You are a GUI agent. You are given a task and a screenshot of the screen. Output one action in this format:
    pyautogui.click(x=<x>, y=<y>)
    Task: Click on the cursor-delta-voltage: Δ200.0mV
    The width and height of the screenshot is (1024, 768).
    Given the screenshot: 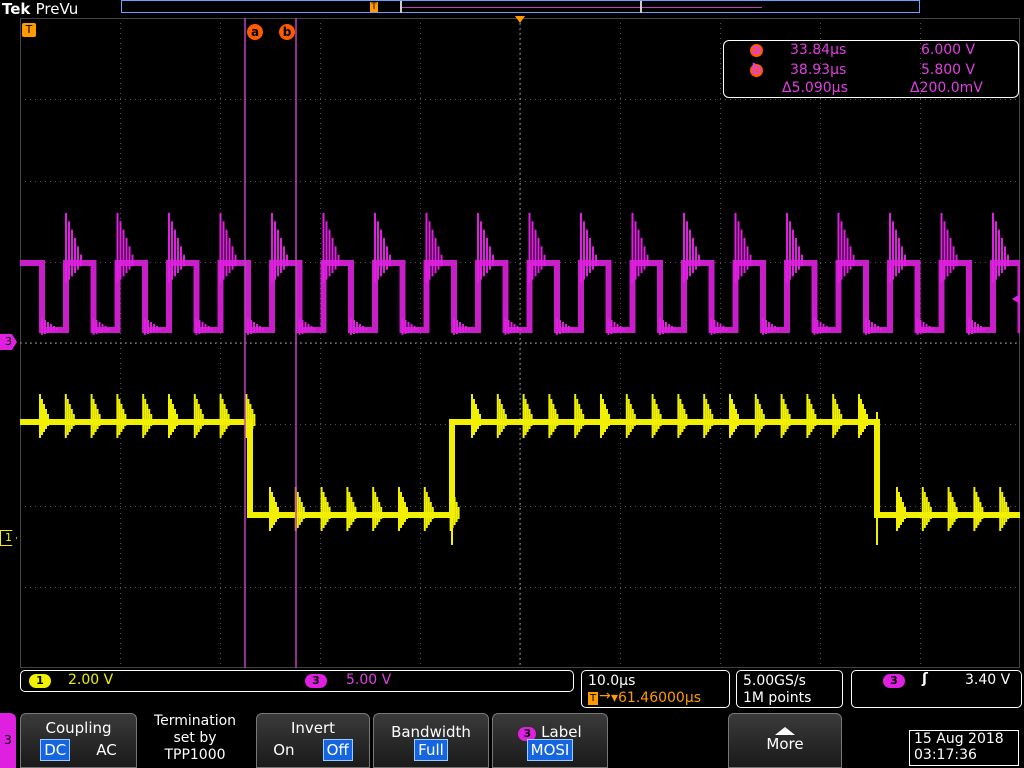 What is the action you would take?
    pyautogui.click(x=946, y=88)
    